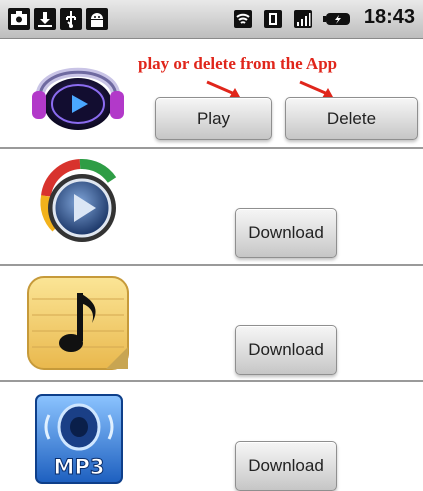 The width and height of the screenshot is (423, 491). What do you see at coordinates (78, 95) in the screenshot?
I see `headphones-media-icon` at bounding box center [78, 95].